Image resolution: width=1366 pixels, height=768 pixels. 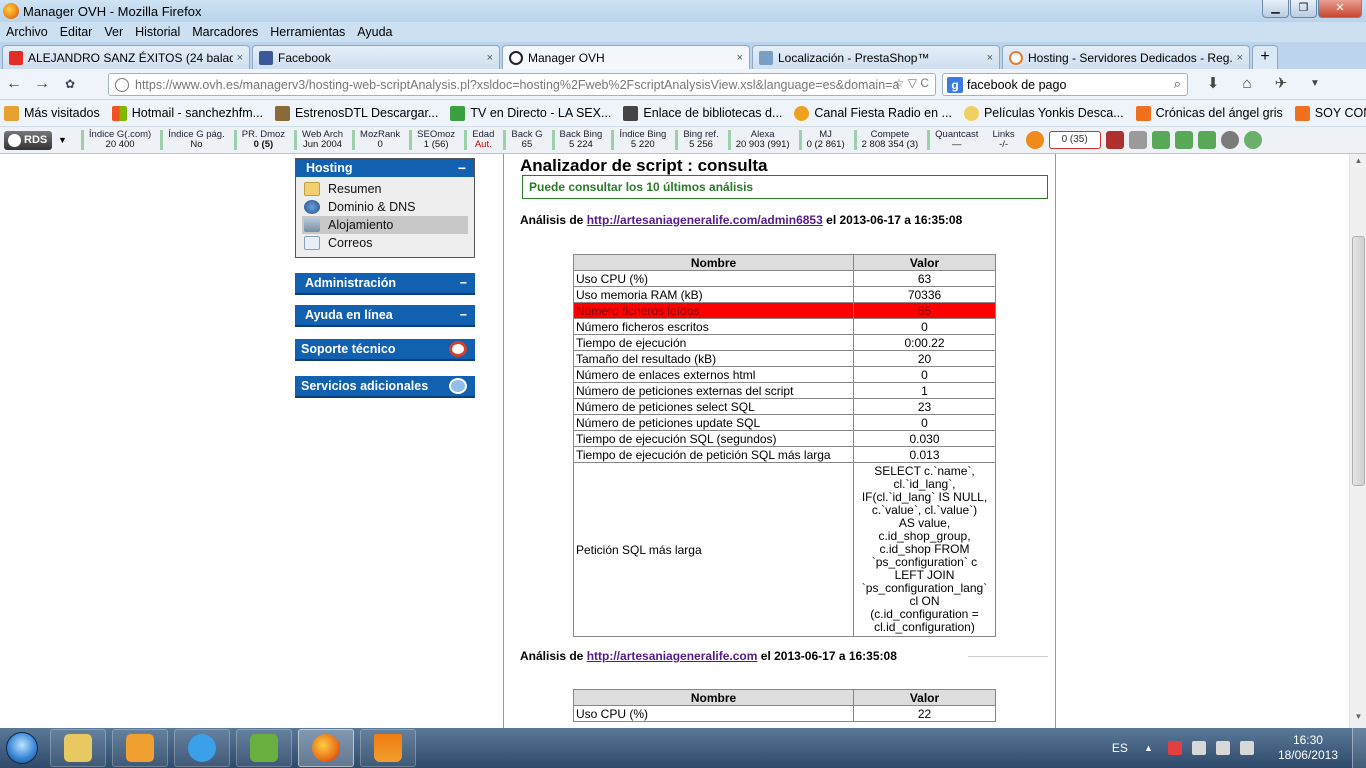 What do you see at coordinates (264, 748) in the screenshot?
I see `taskbar-app-messenger` at bounding box center [264, 748].